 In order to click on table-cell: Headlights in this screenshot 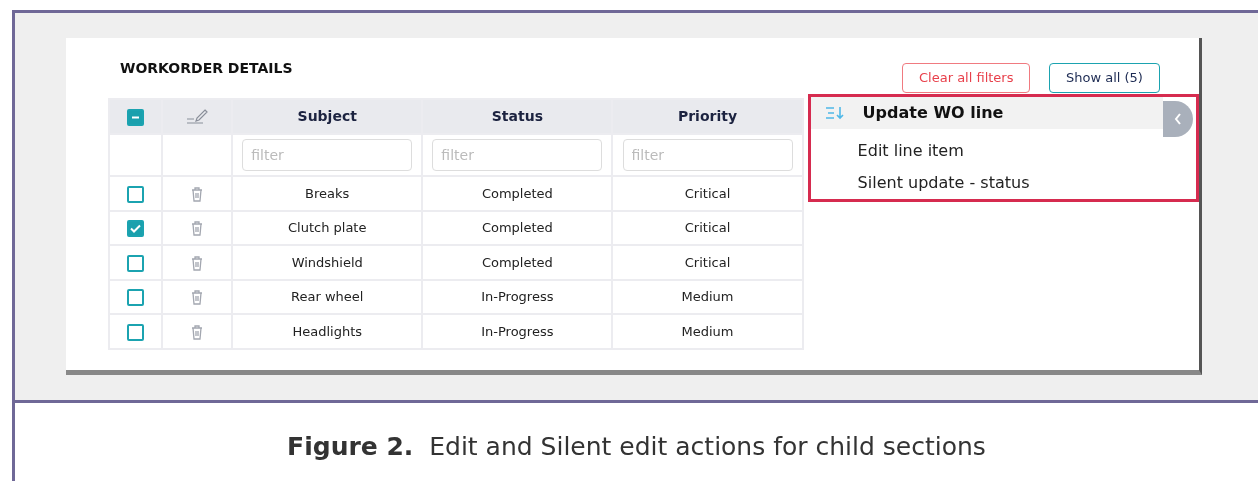, I will do `click(327, 331)`.